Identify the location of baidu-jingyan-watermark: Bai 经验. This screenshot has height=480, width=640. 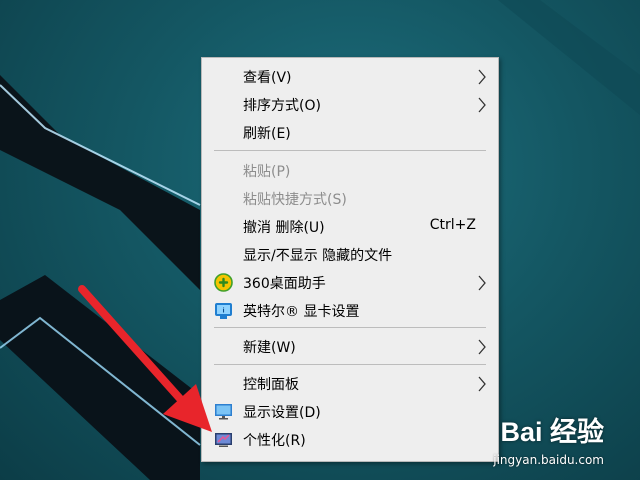
(552, 432).